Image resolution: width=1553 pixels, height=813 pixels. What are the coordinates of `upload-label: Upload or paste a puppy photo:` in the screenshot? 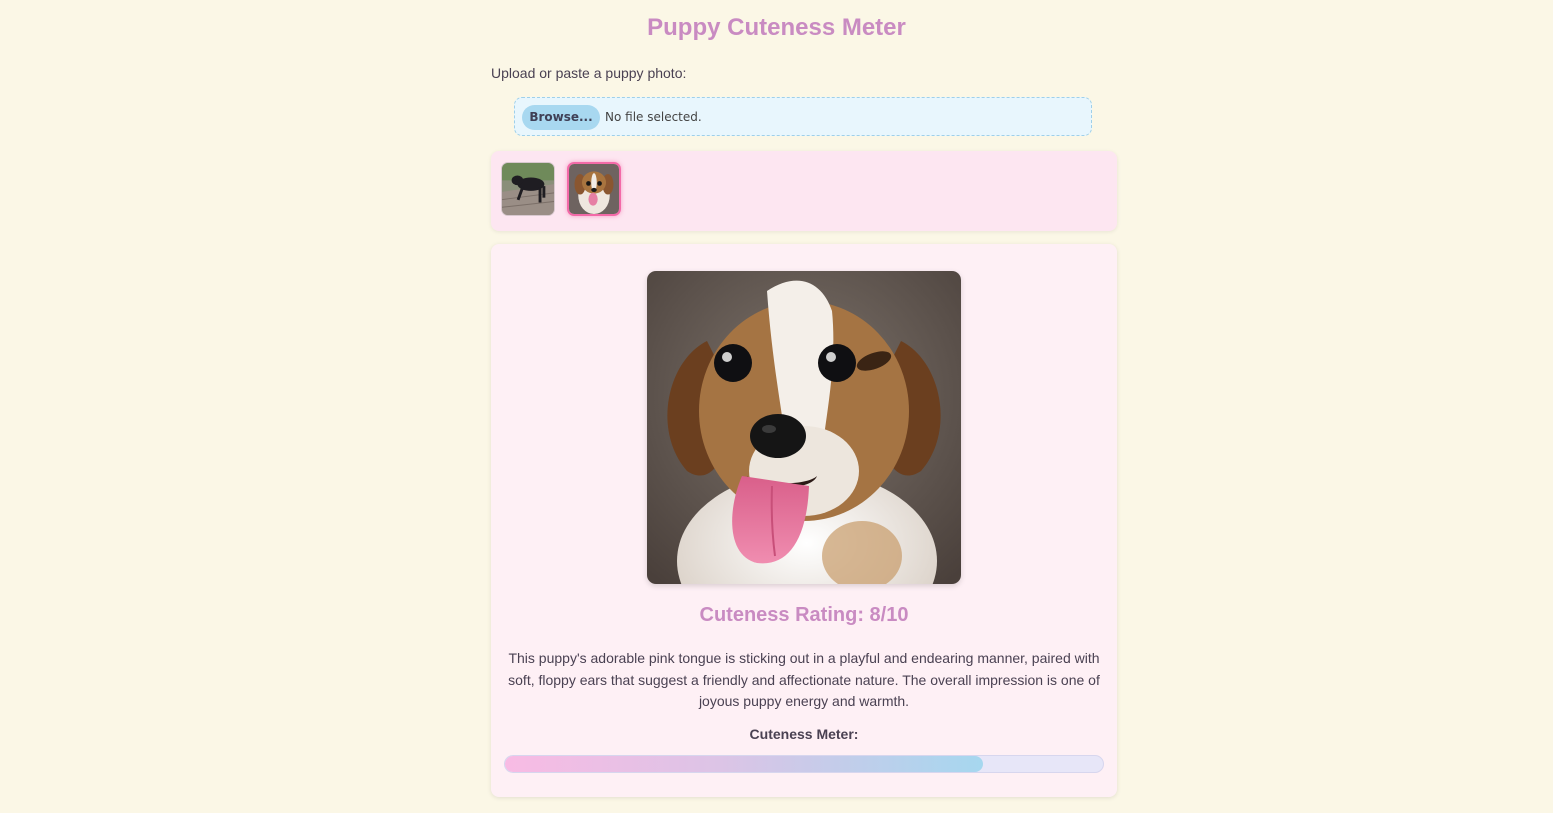 It's located at (589, 73).